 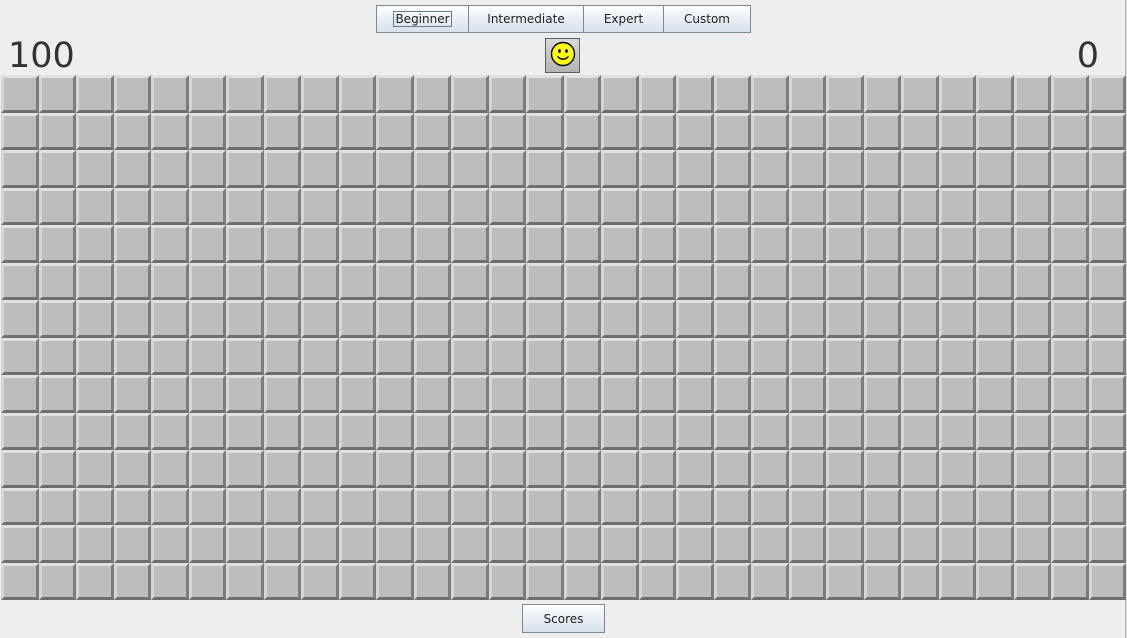 I want to click on beginner-button: Beginner, so click(x=422, y=19).